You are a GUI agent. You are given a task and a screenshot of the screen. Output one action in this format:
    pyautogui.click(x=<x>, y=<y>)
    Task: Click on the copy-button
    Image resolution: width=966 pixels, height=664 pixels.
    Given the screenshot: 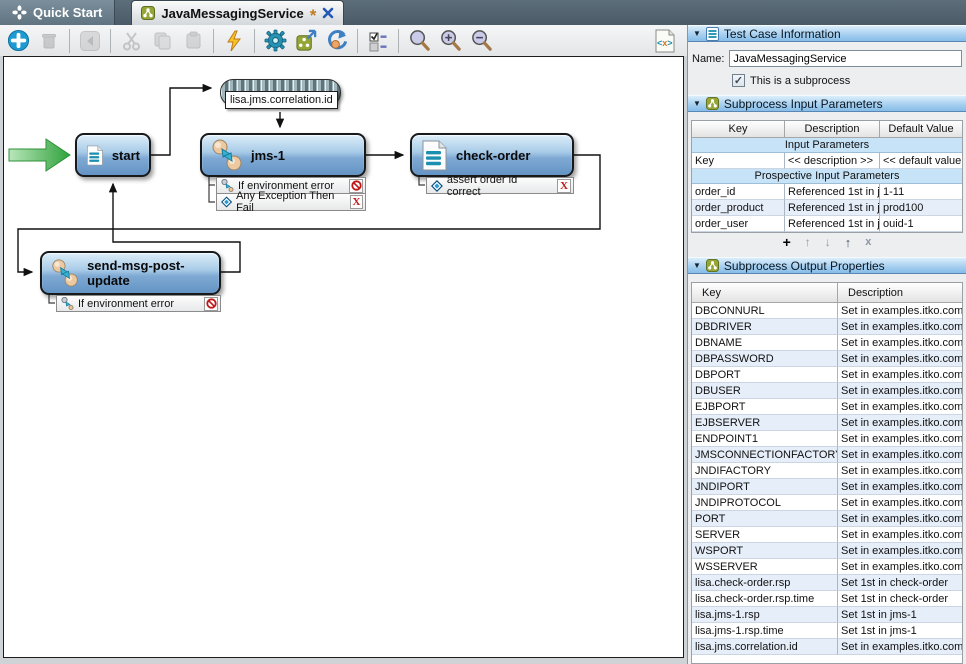 What is the action you would take?
    pyautogui.click(x=162, y=40)
    